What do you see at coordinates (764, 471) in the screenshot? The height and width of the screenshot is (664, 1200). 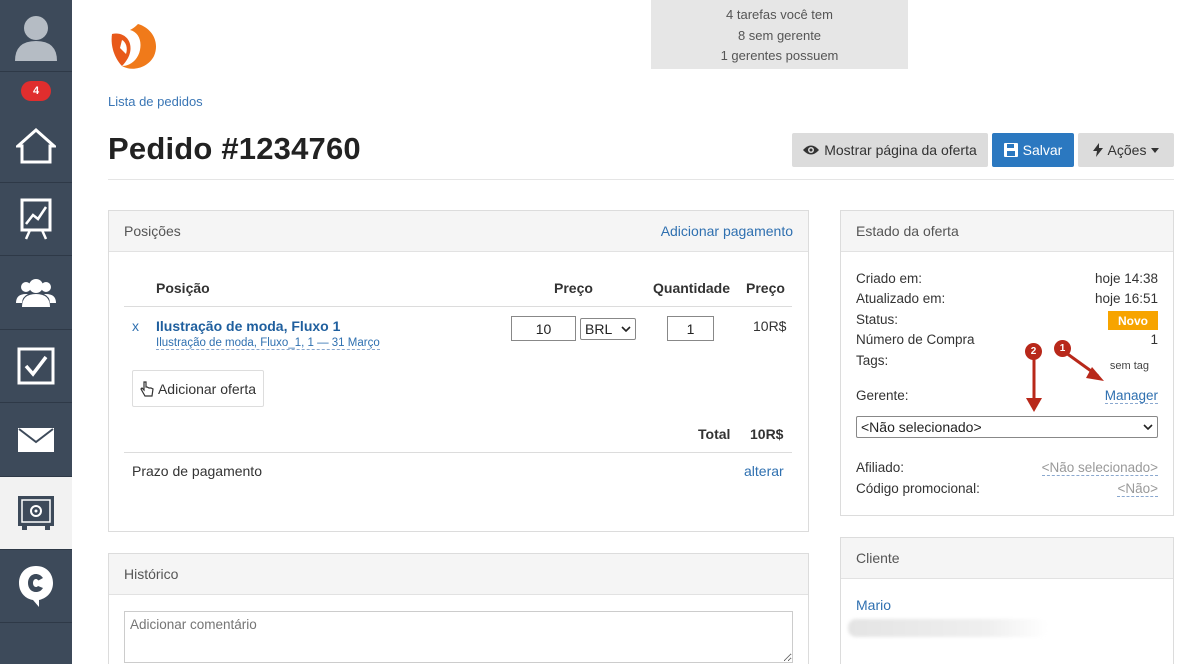 I see `change-payment-term-link: alterar` at bounding box center [764, 471].